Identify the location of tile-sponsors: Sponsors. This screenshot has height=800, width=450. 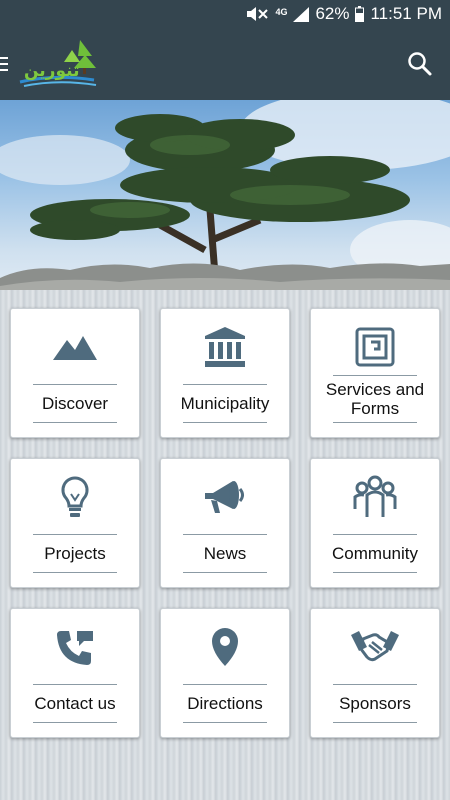
(375, 673).